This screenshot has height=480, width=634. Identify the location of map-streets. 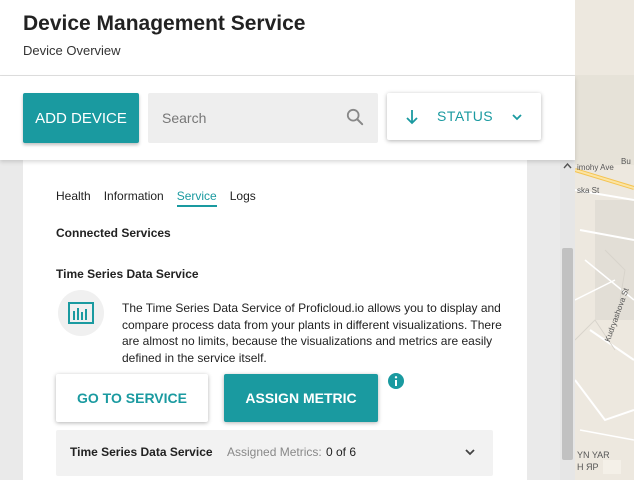
(604, 240).